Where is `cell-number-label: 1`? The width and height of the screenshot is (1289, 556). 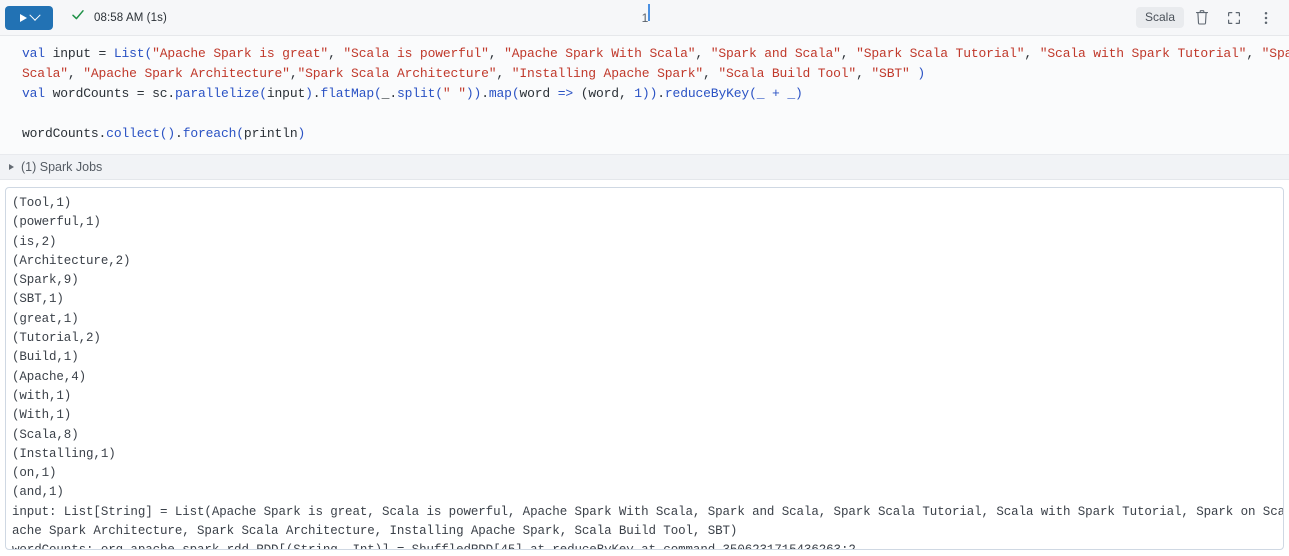
cell-number-label: 1 is located at coordinates (645, 17).